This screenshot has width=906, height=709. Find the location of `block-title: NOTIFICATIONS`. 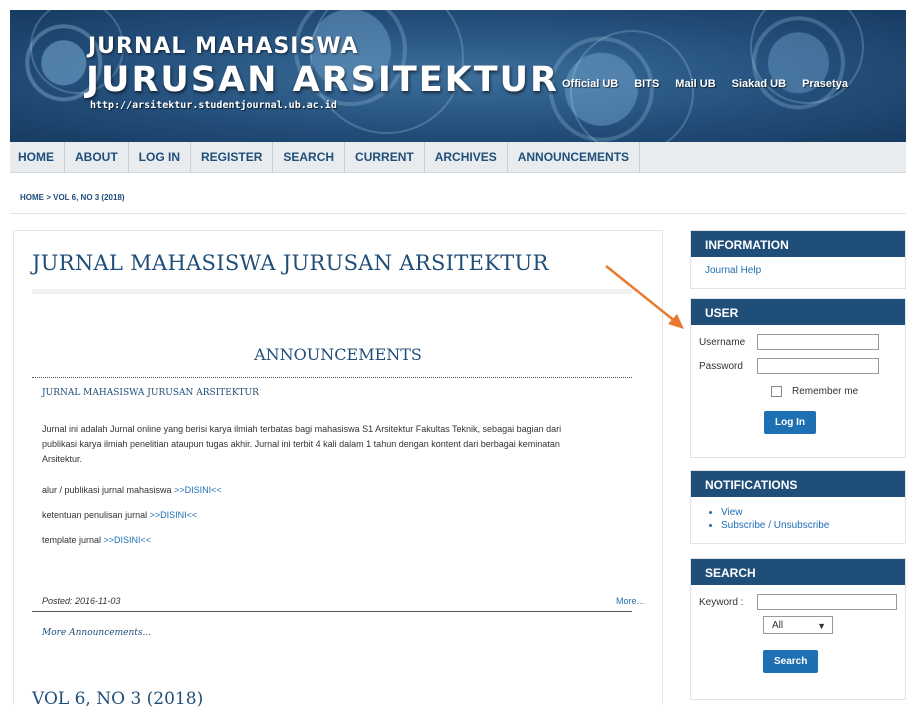

block-title: NOTIFICATIONS is located at coordinates (798, 484).